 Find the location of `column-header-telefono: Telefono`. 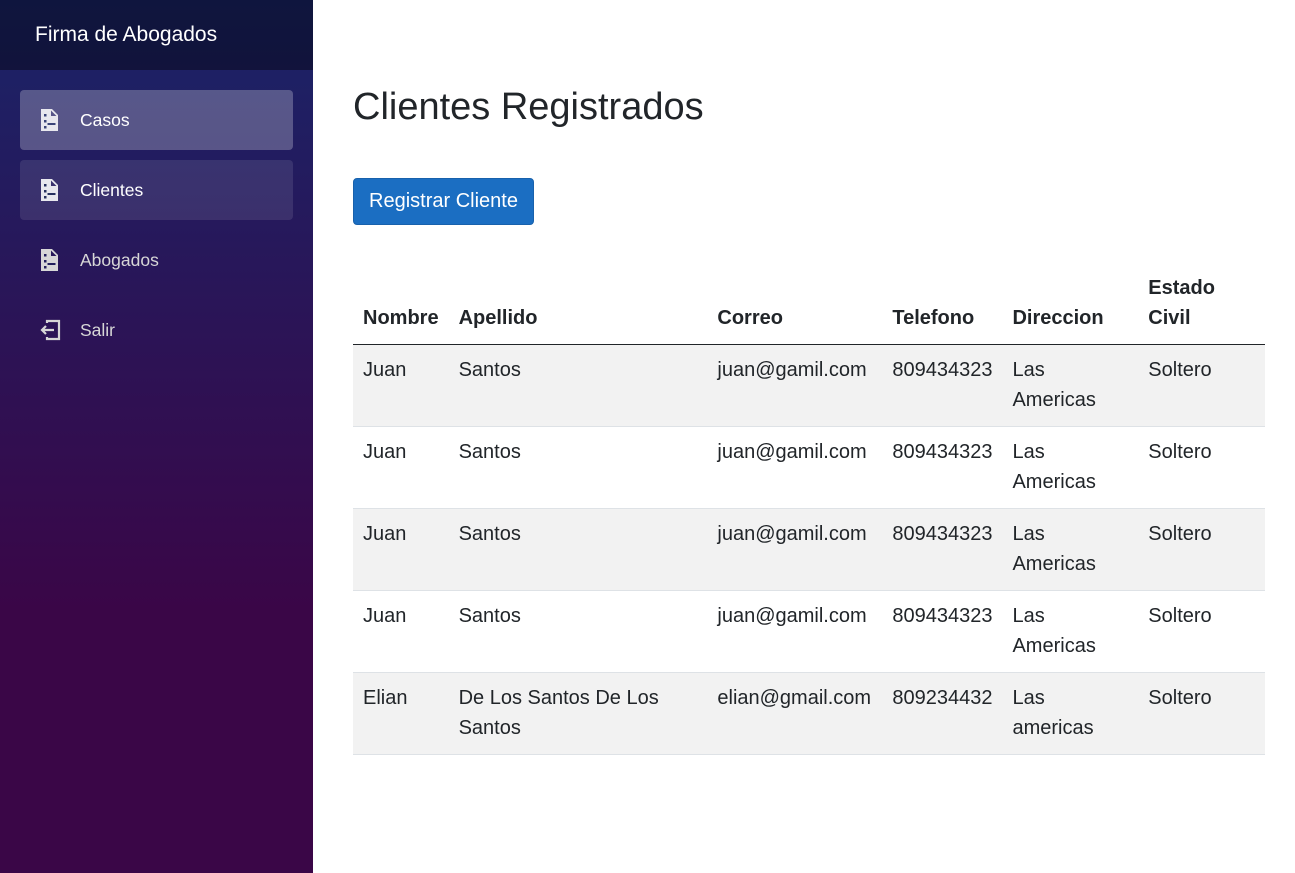

column-header-telefono: Telefono is located at coordinates (942, 309).